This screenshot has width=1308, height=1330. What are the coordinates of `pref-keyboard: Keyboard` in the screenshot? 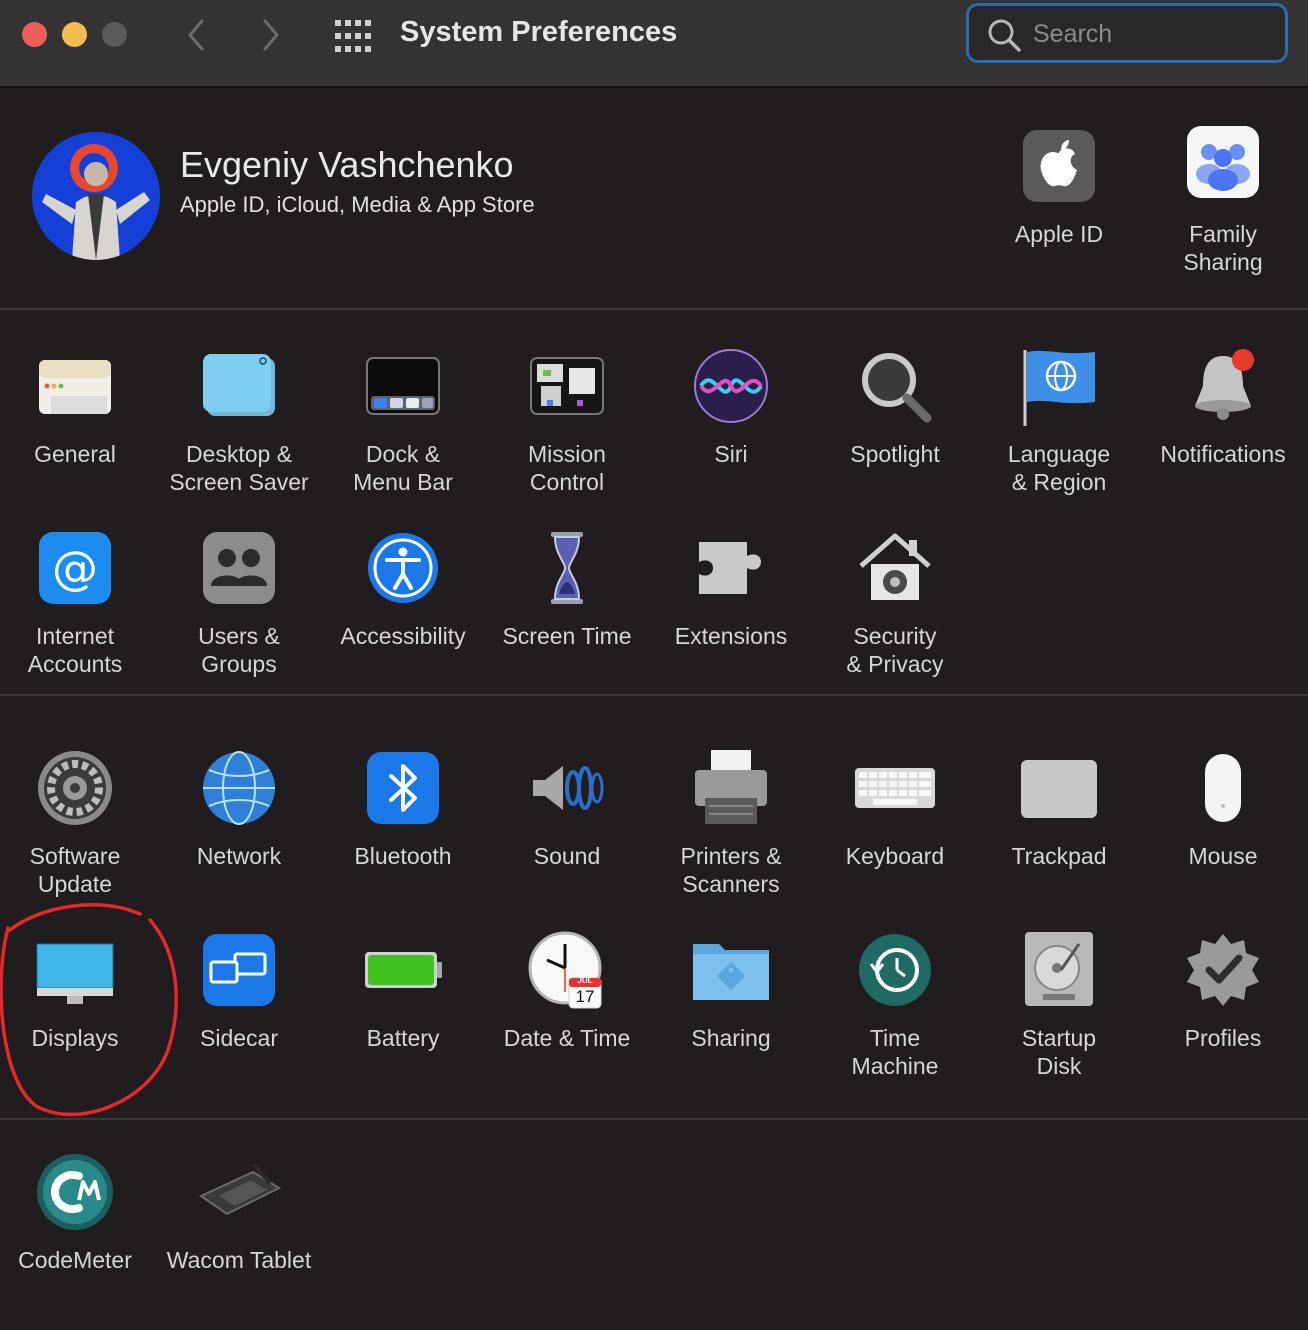 It's located at (895, 809).